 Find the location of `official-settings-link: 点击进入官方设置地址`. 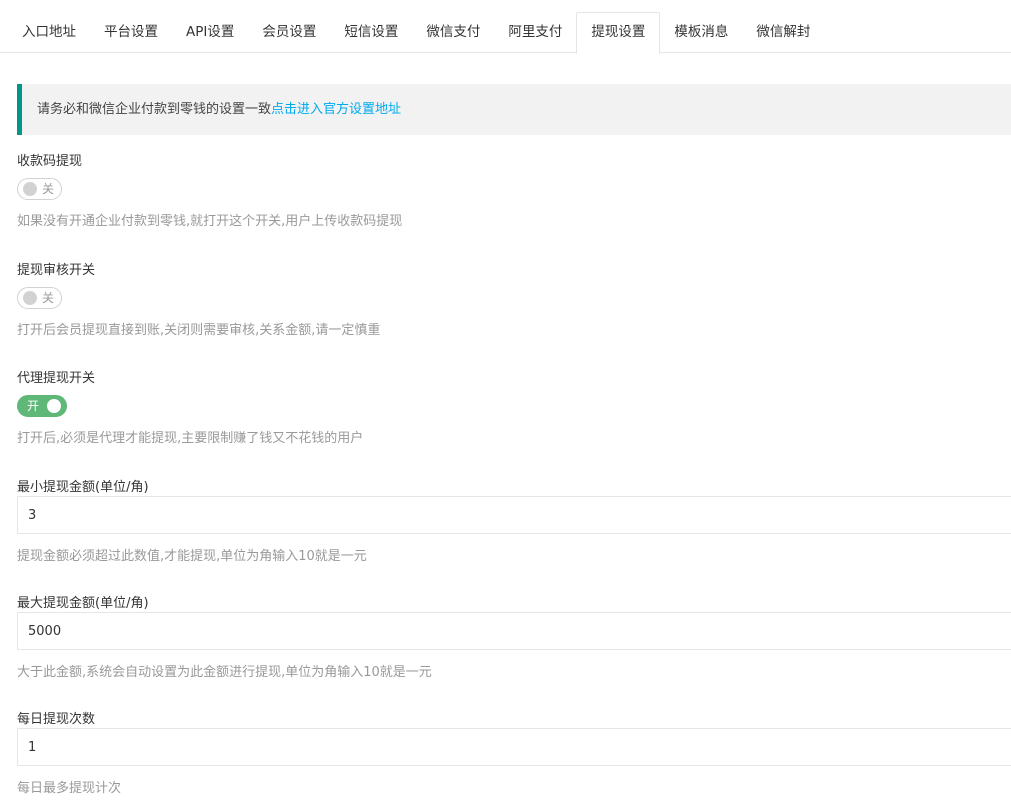

official-settings-link: 点击进入官方设置地址 is located at coordinates (336, 109).